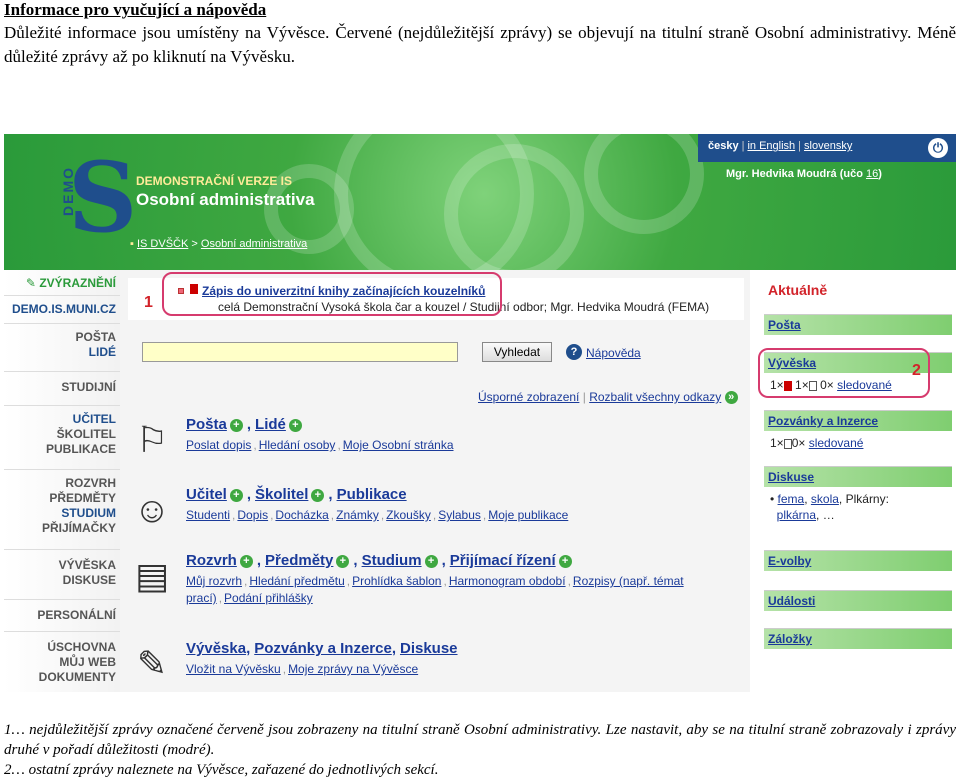 This screenshot has height=778, width=960. Describe the element at coordinates (938, 148) in the screenshot. I see `logout-icon: ⏻` at that location.